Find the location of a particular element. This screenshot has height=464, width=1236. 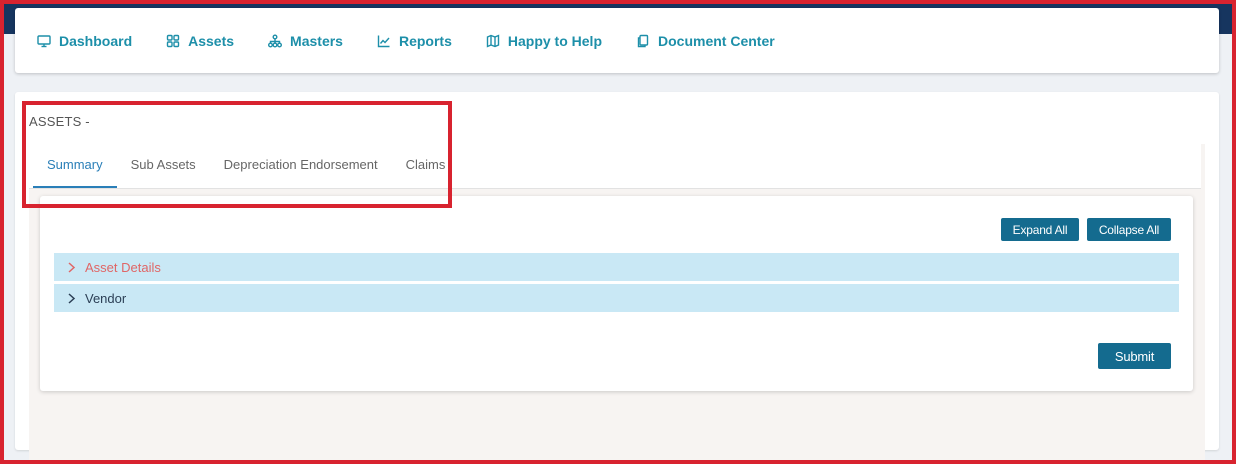

nav-item-label: Document Center is located at coordinates (716, 40).